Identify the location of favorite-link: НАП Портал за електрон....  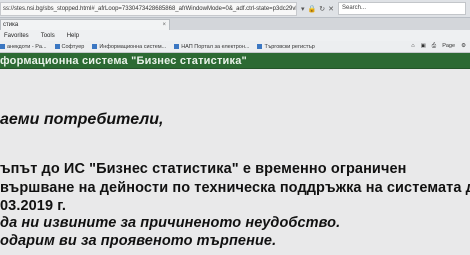
(211, 47).